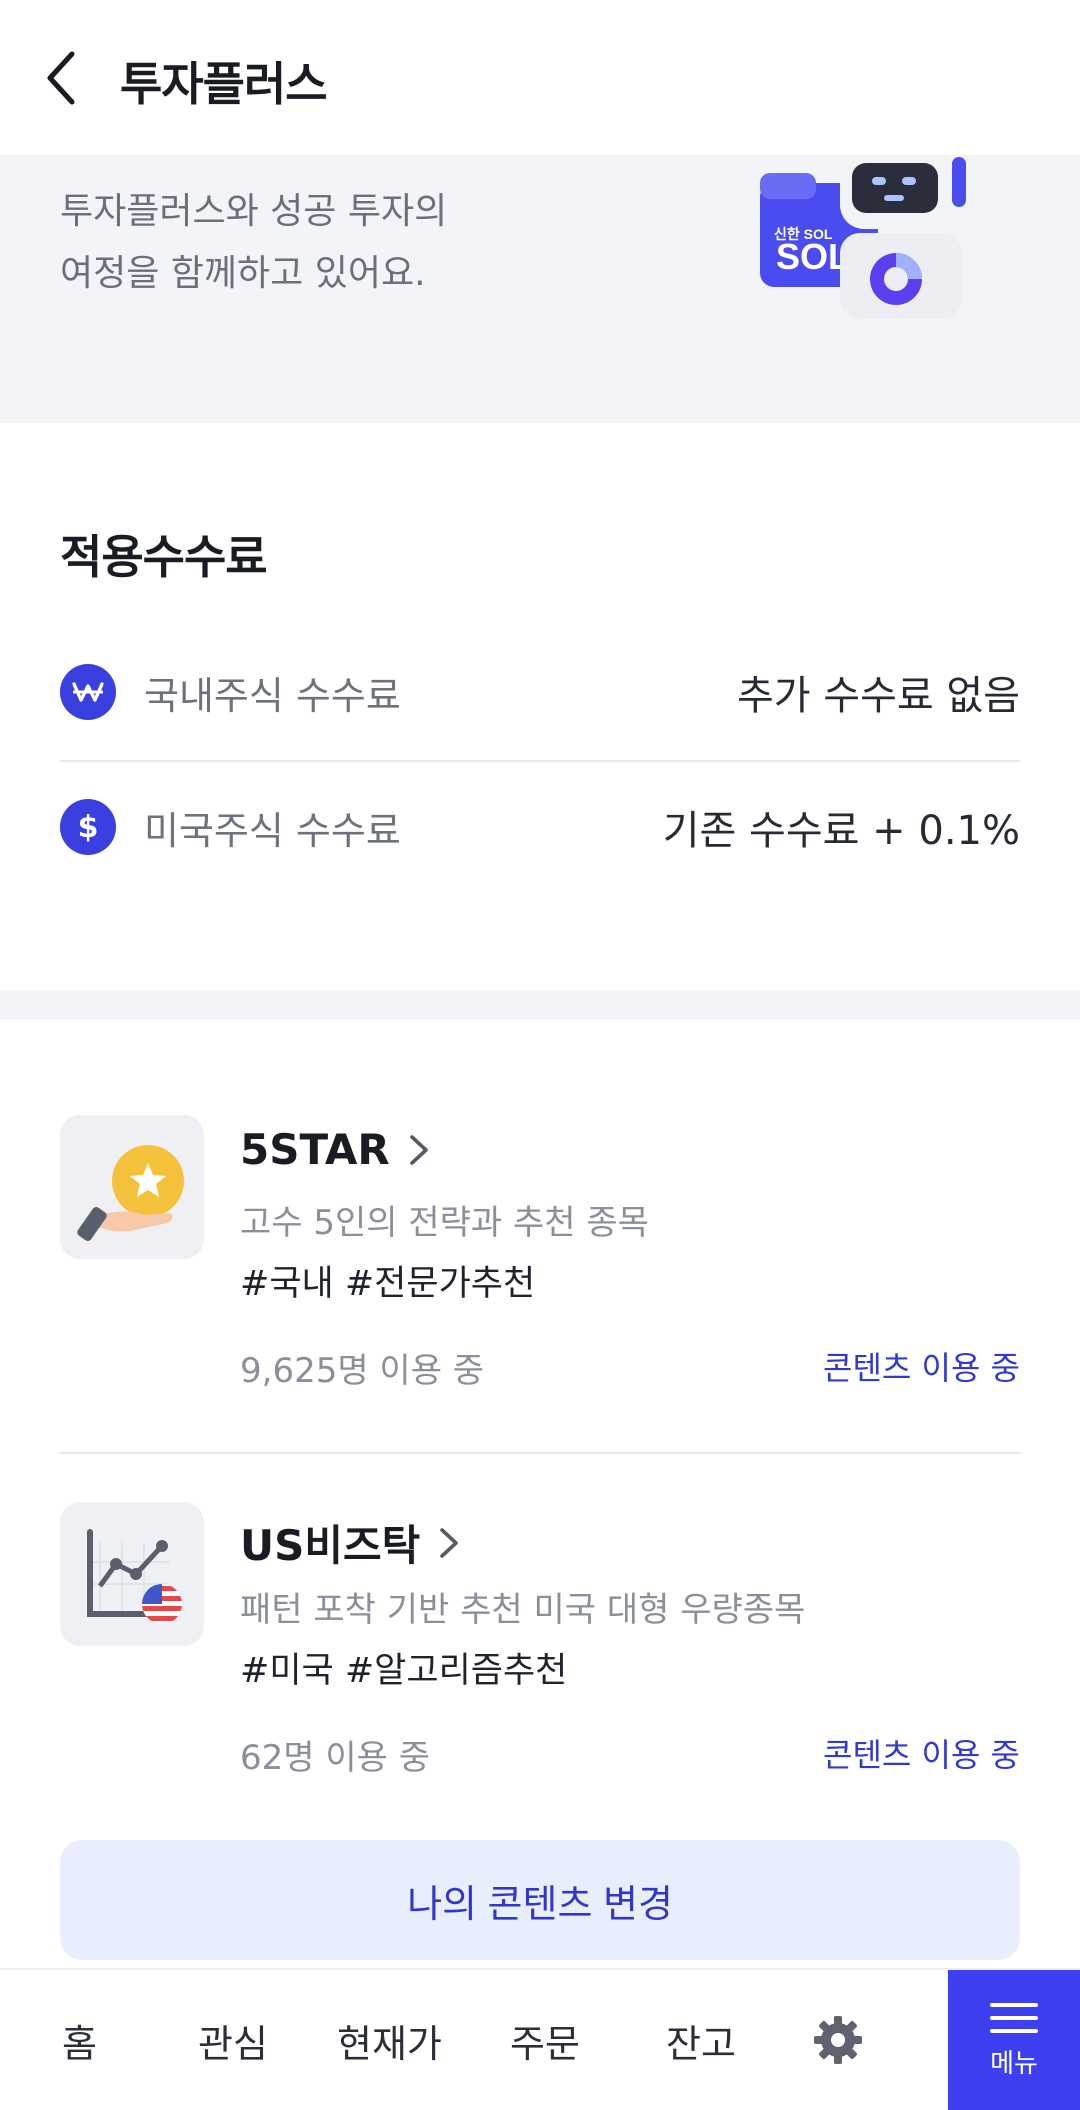 The image size is (1080, 2110). What do you see at coordinates (1014, 2017) in the screenshot?
I see `hamburger-icon` at bounding box center [1014, 2017].